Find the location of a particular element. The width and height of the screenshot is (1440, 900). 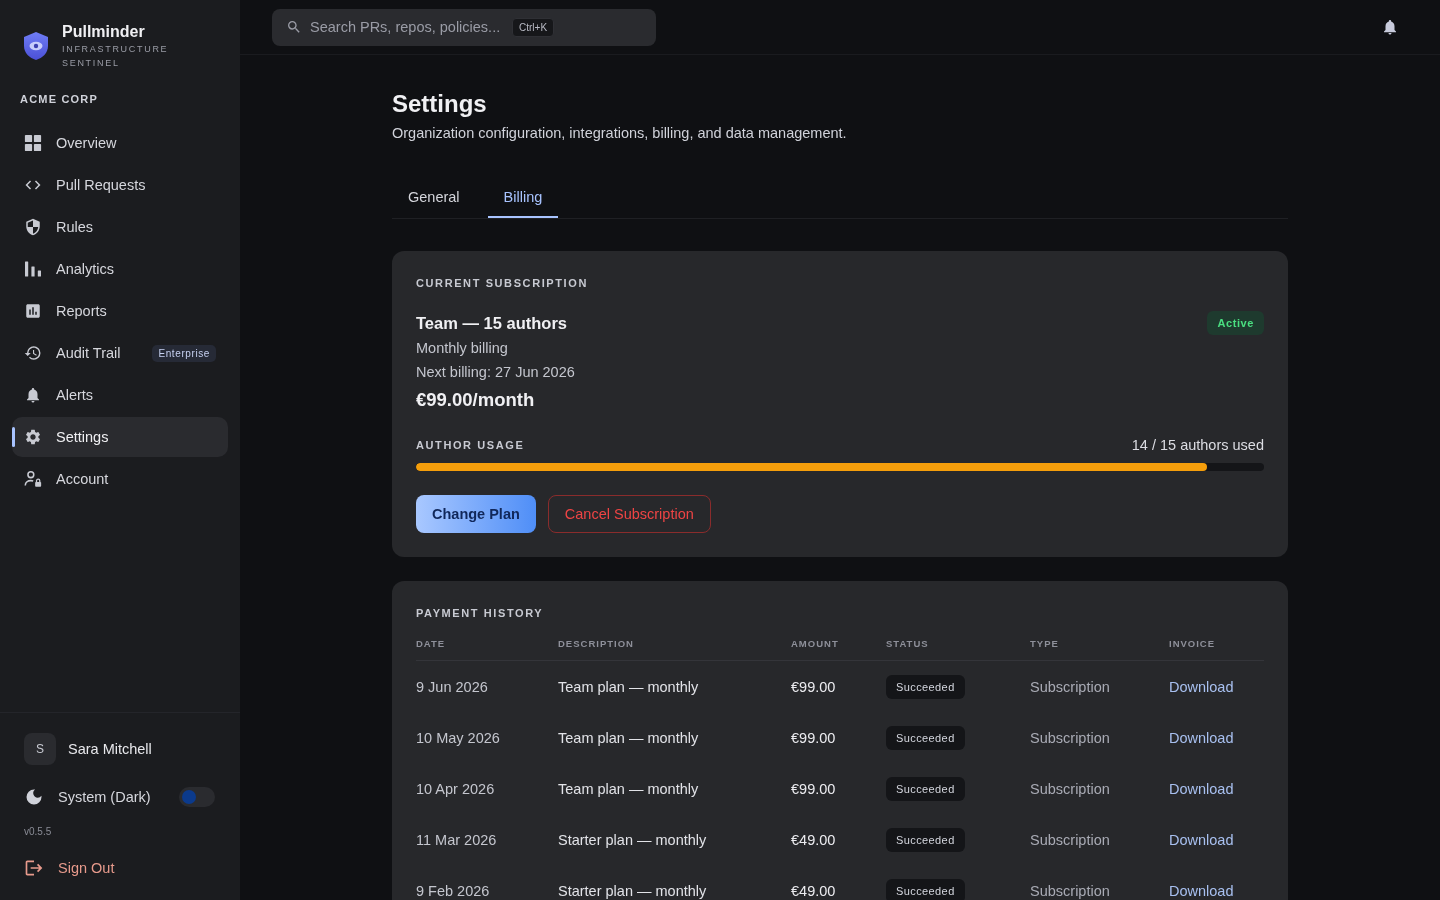

organization-name: ACME CORP is located at coordinates (59, 99).